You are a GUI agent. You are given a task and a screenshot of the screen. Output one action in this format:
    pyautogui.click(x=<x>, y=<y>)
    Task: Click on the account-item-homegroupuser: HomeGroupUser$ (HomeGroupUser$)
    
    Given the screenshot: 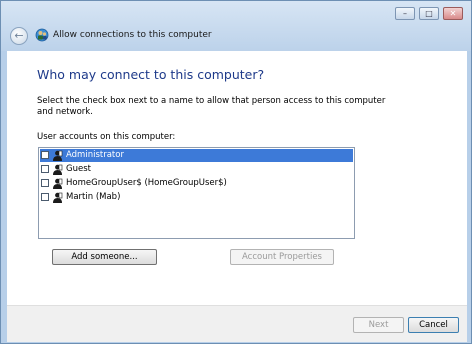 What is the action you would take?
    pyautogui.click(x=196, y=183)
    